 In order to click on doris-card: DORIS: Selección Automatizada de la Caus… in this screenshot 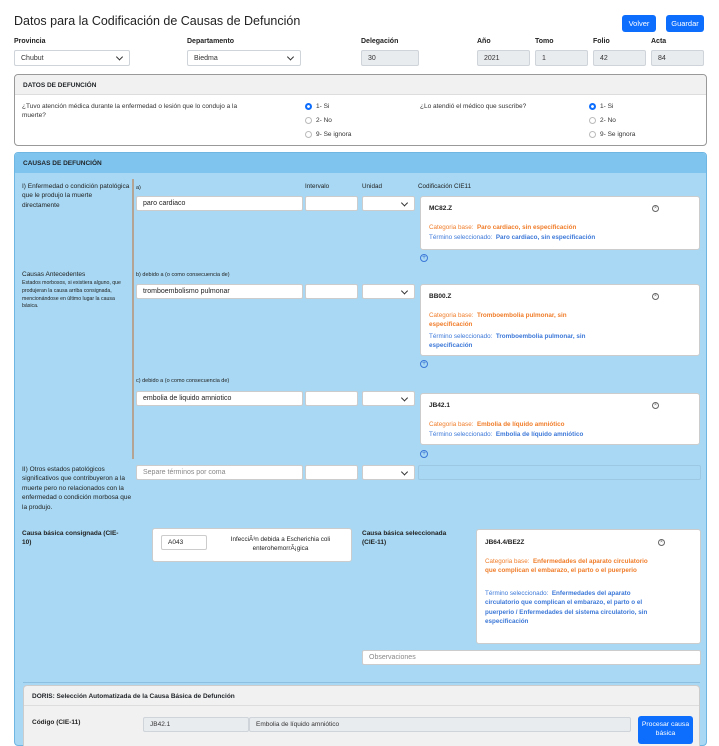, I will do `click(361, 715)`.